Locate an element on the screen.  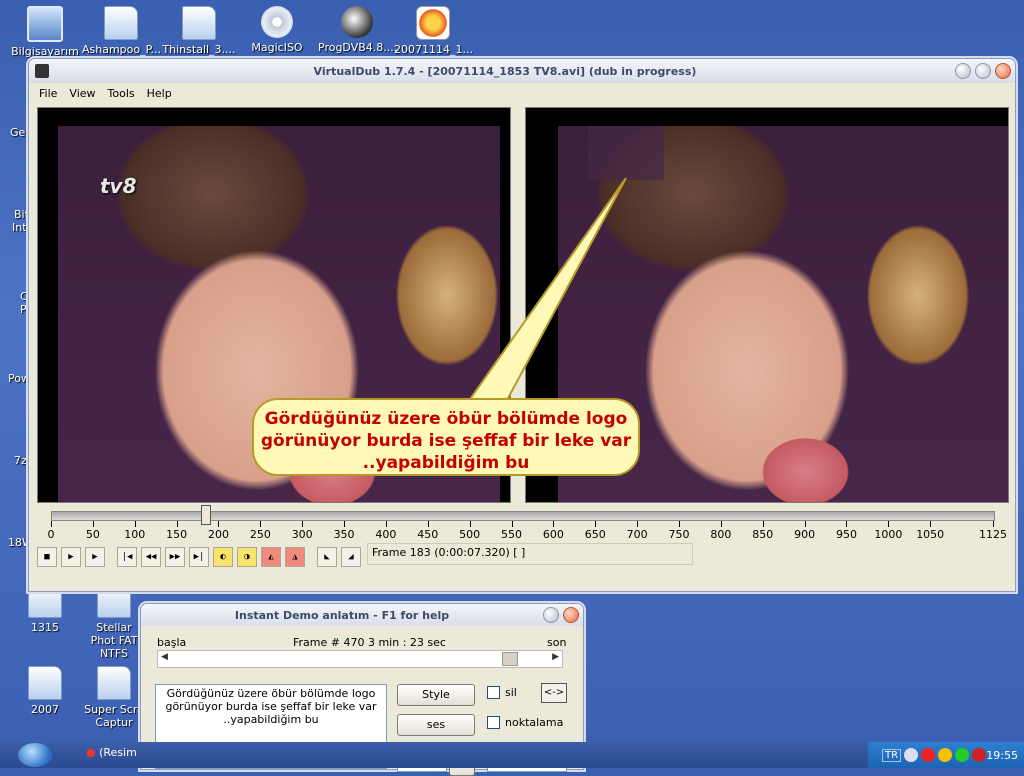
go-end-button: ▶| is located at coordinates (199, 557).